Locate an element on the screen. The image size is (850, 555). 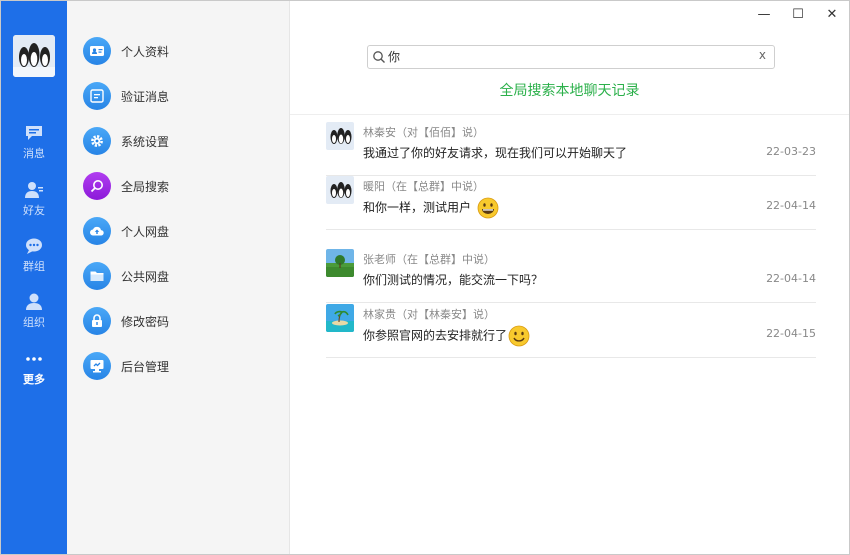
maximize-button: ☐ is located at coordinates (798, 15).